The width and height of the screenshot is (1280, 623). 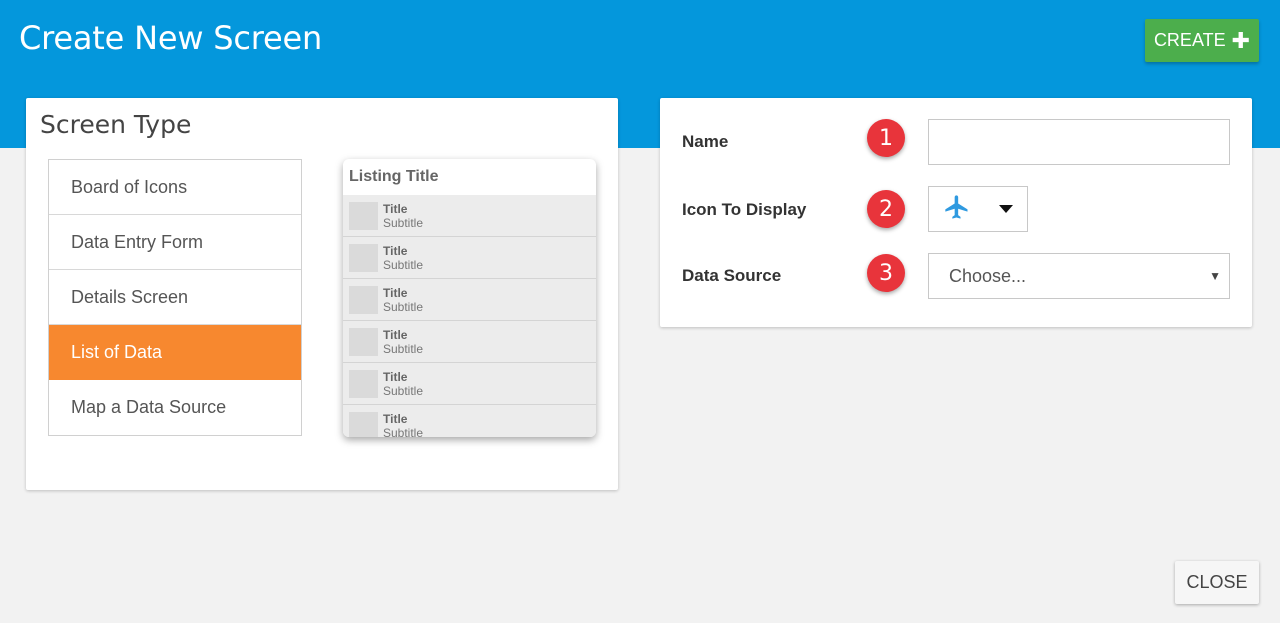 What do you see at coordinates (1241, 40) in the screenshot?
I see `plus-icon: ✚` at bounding box center [1241, 40].